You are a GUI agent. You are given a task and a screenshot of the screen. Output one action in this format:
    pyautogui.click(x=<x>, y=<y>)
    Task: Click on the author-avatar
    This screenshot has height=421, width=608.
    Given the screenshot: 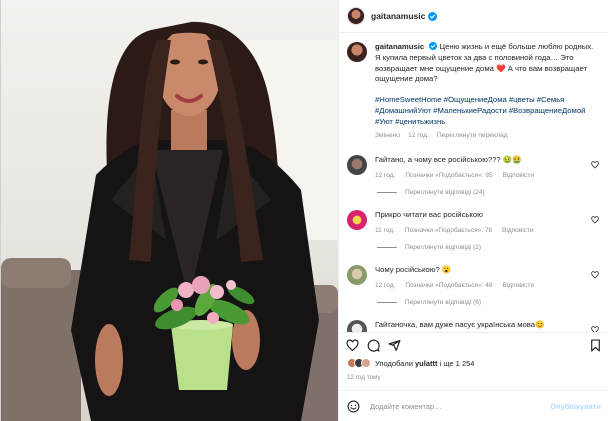 What is the action you would take?
    pyautogui.click(x=356, y=16)
    